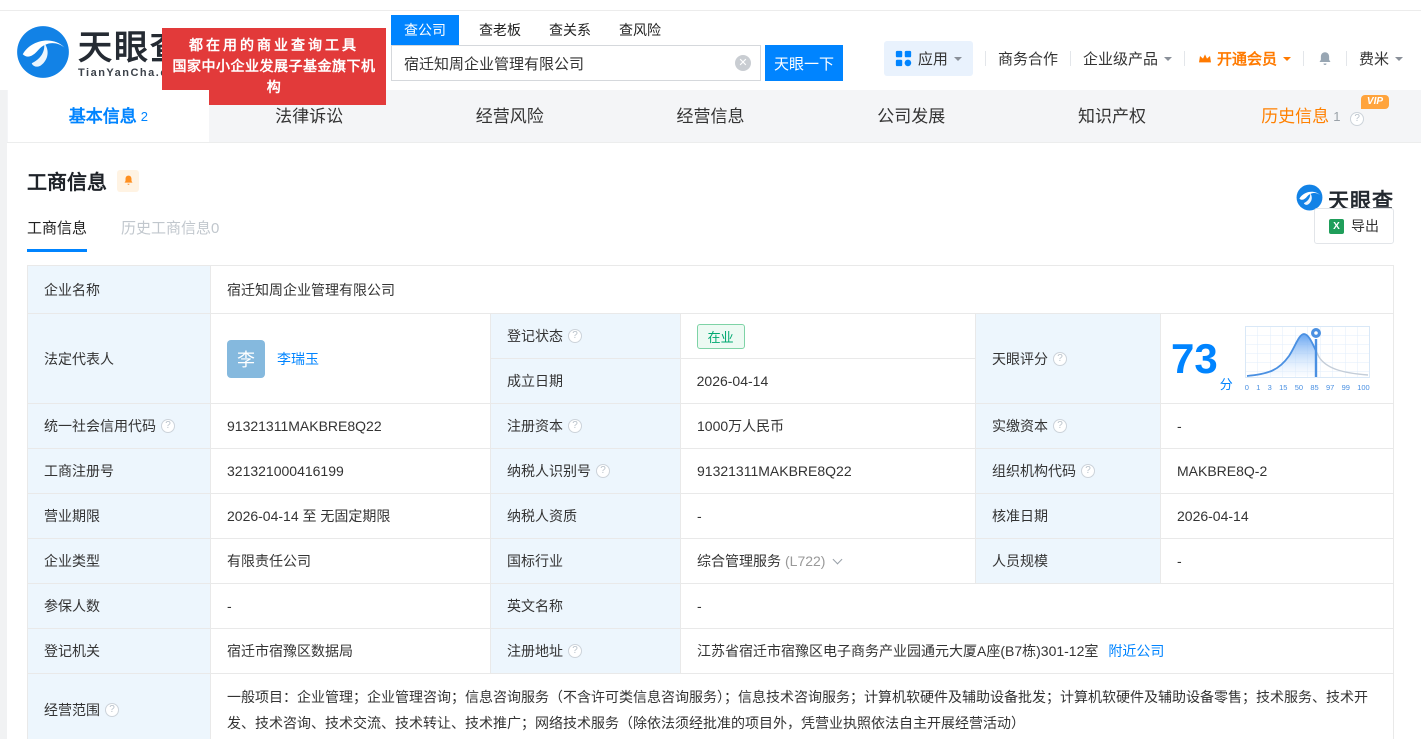  Describe the element at coordinates (710, 5) in the screenshot. I see `top-strip` at that location.